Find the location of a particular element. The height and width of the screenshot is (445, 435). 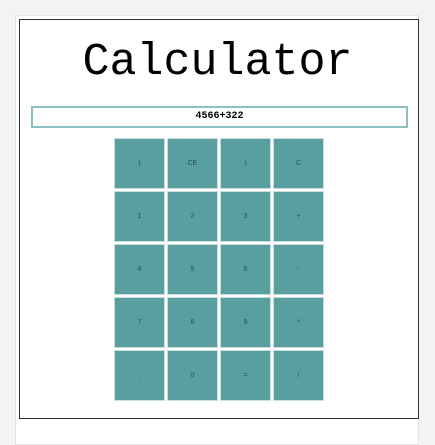

key-close-paren-button: ) is located at coordinates (245, 163).